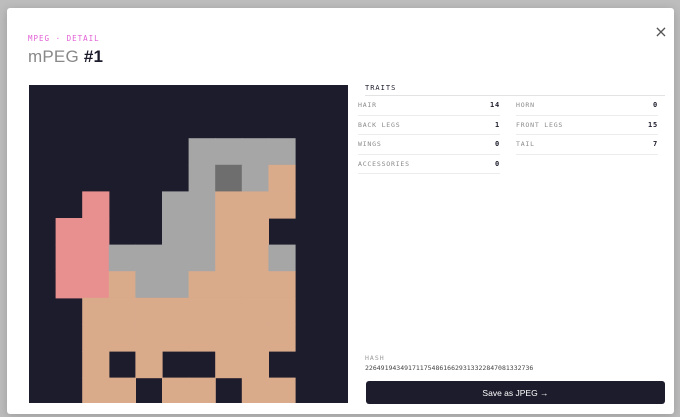 Image resolution: width=680 pixels, height=417 pixels. Describe the element at coordinates (379, 124) in the screenshot. I see `trait-label: BACK LEGS` at that location.